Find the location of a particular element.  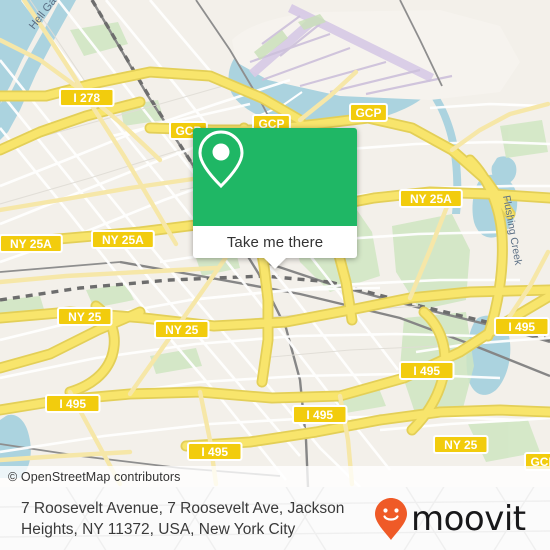

moovit-logo: moovit is located at coordinates (450, 519).